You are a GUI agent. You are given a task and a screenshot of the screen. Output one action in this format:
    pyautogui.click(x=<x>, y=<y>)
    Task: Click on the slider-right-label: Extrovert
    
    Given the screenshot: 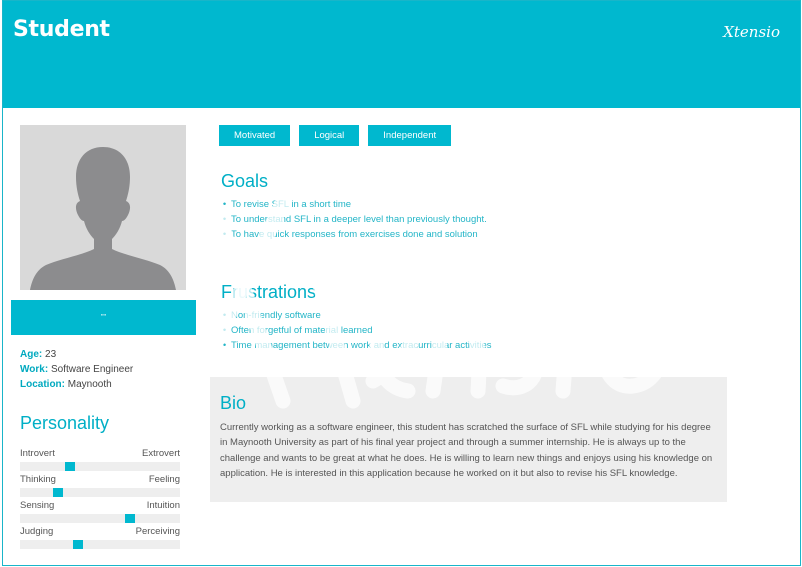 What is the action you would take?
    pyautogui.click(x=160, y=453)
    